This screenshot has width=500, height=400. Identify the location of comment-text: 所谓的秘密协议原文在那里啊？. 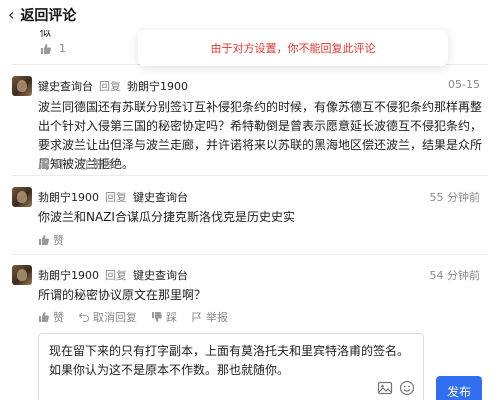
(122, 295).